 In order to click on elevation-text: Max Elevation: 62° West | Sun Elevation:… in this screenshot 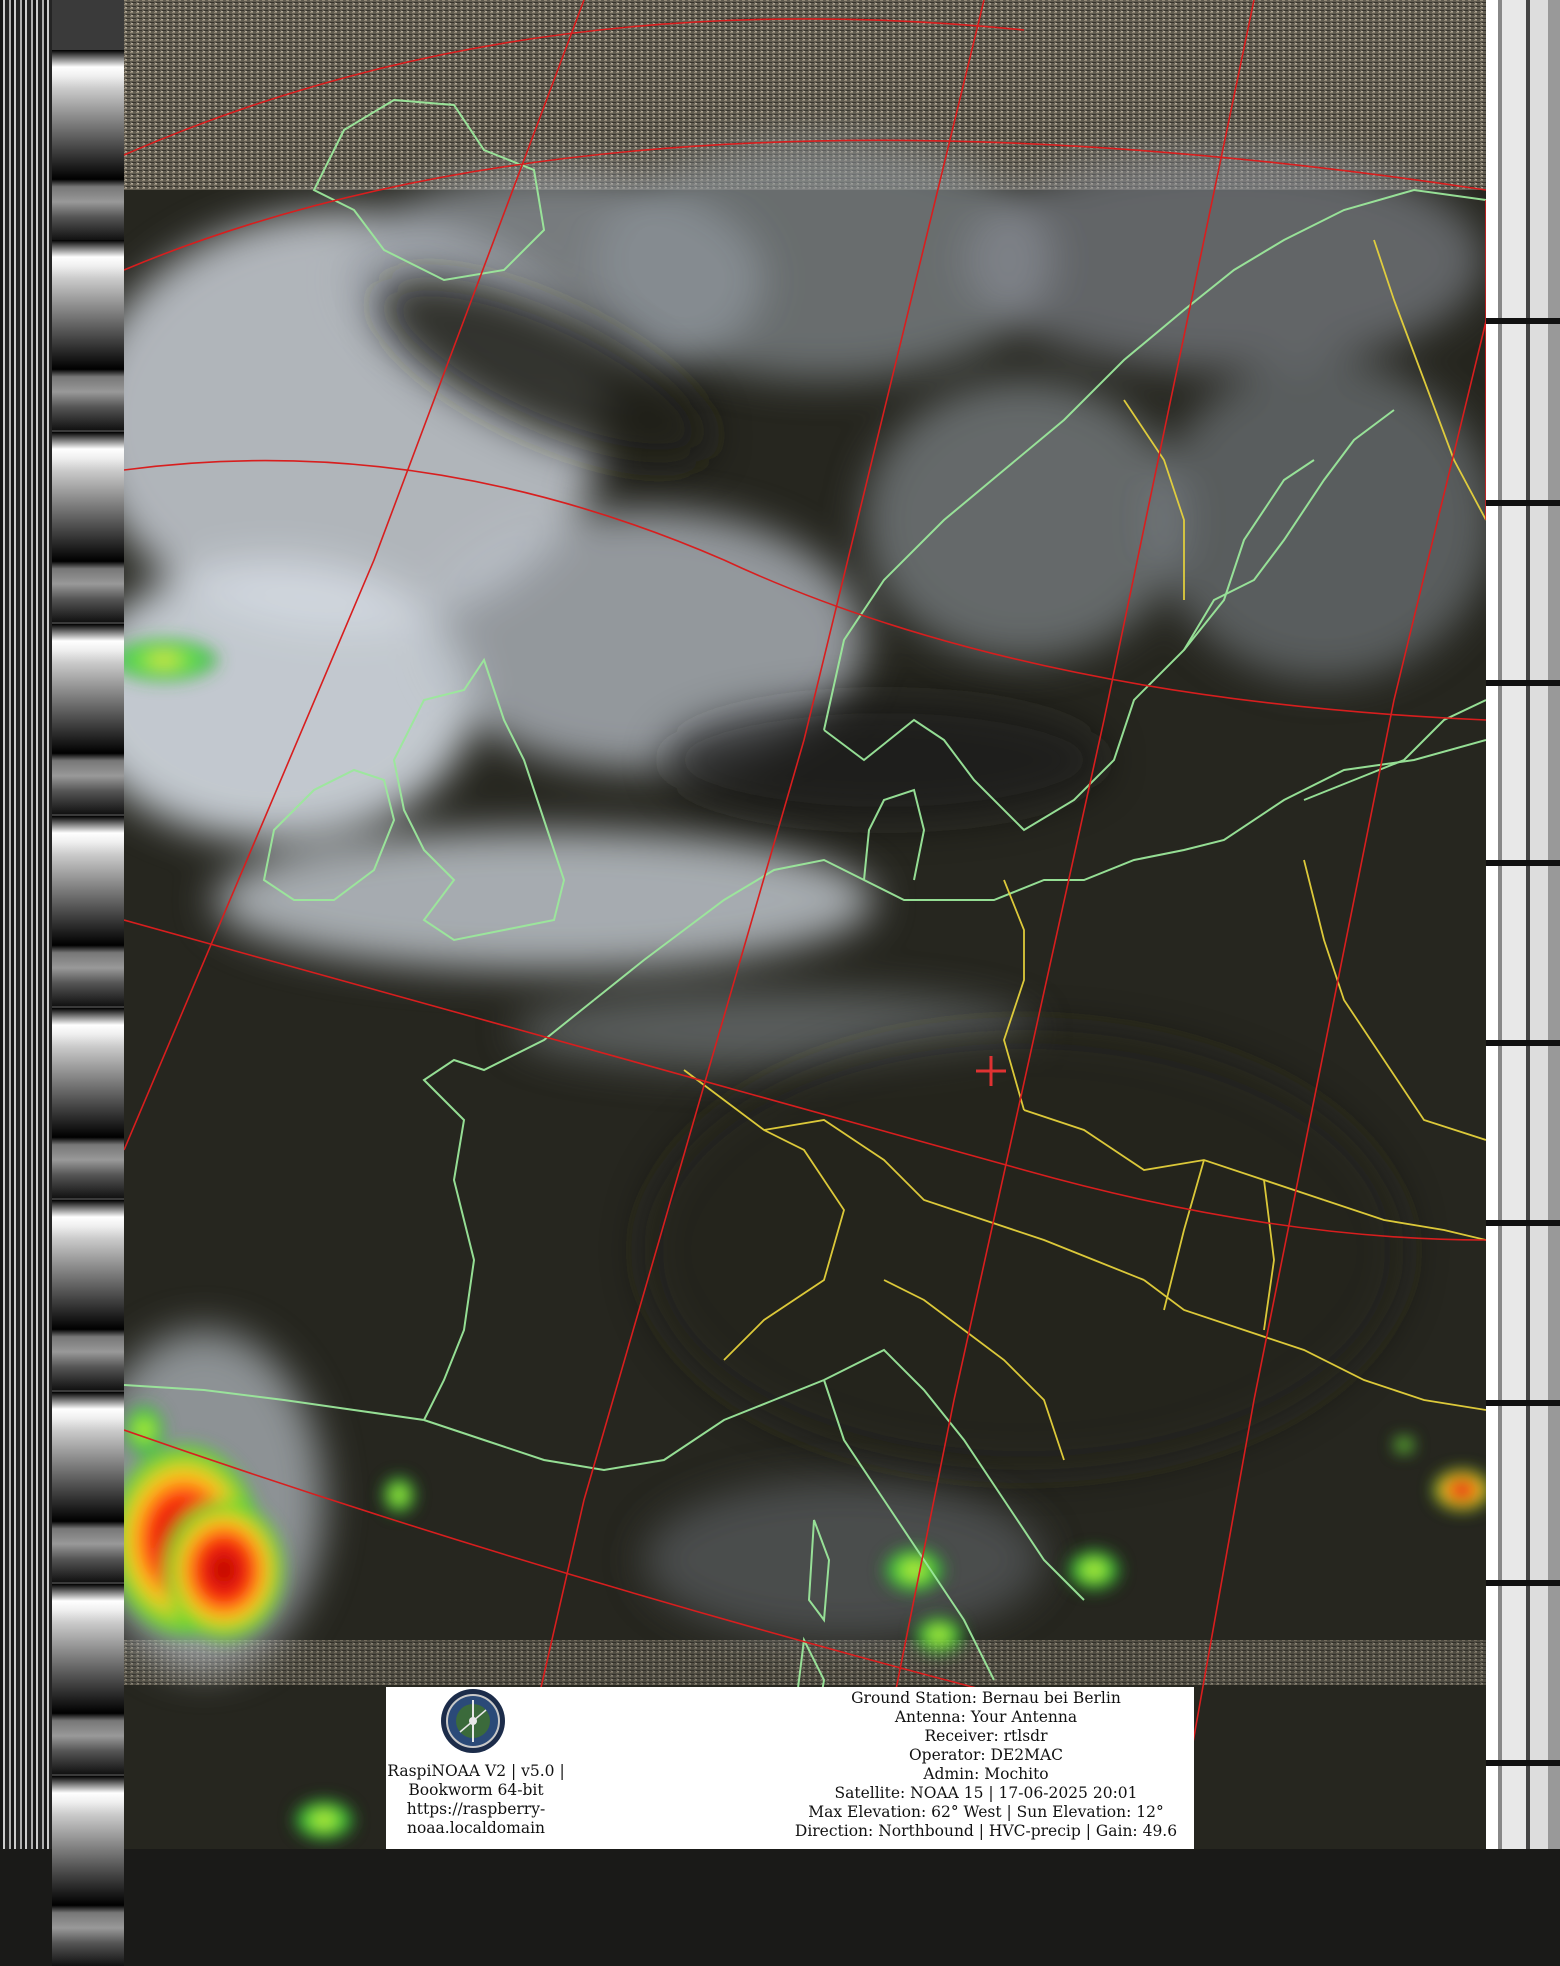, I will do `click(986, 1812)`.